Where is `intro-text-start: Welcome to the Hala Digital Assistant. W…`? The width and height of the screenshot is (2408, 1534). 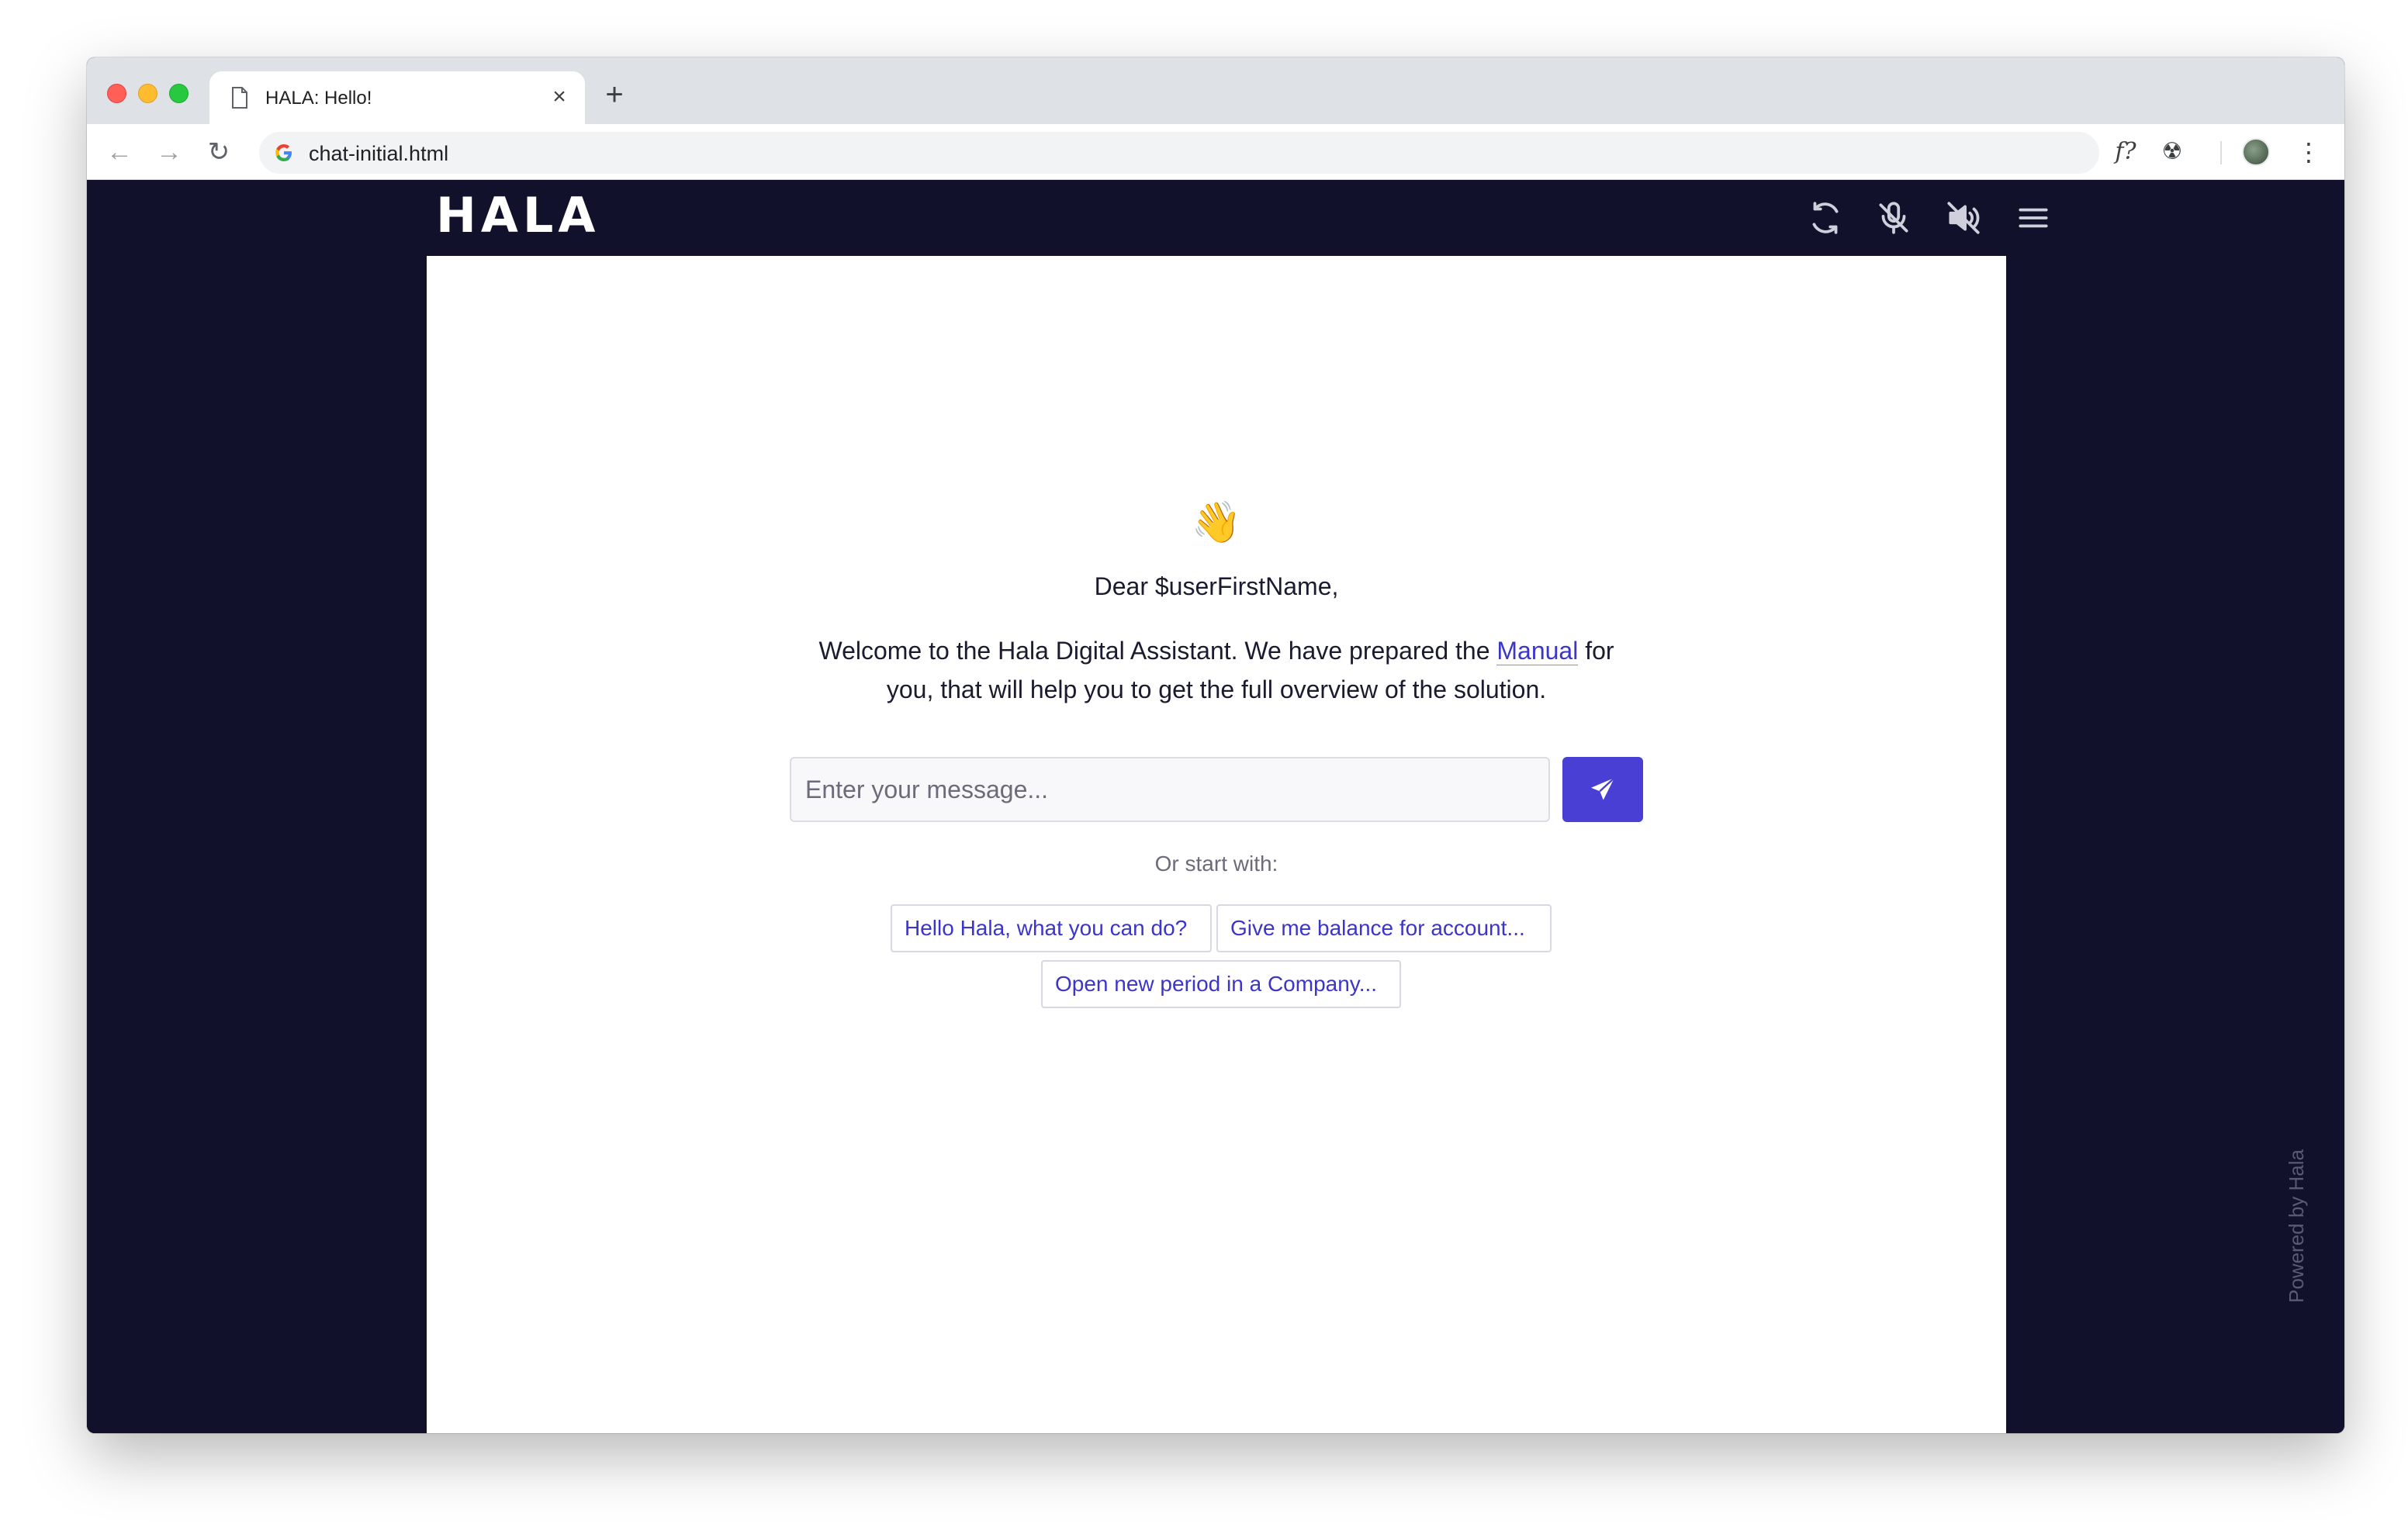 intro-text-start: Welcome to the Hala Digital Assistant. W… is located at coordinates (1157, 651).